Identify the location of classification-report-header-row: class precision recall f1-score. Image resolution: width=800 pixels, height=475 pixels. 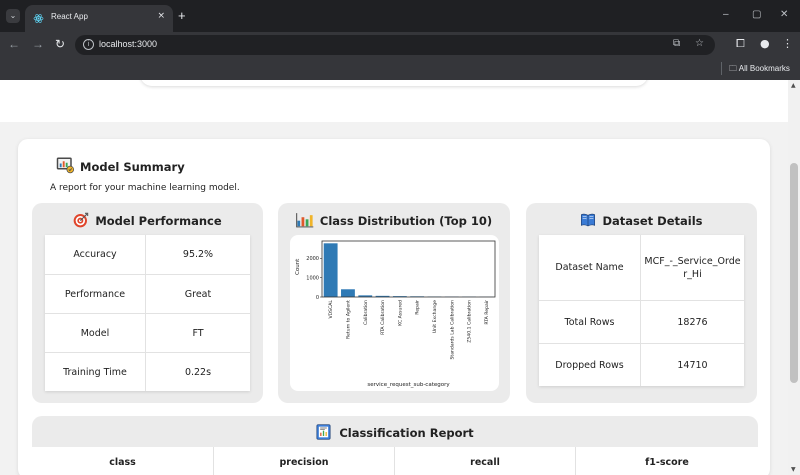
(395, 461).